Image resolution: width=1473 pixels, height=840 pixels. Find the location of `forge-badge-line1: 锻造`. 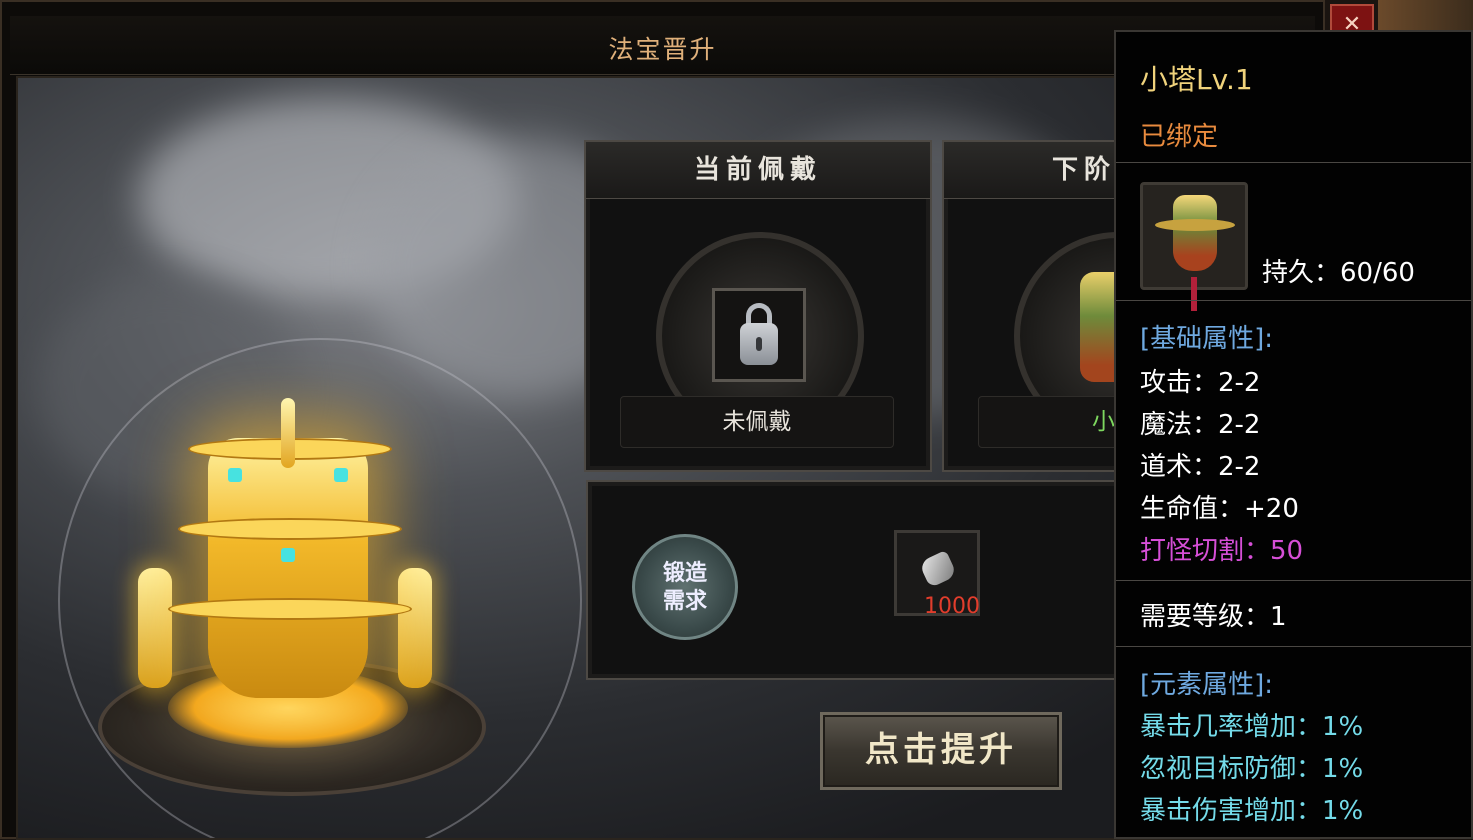

forge-badge-line1: 锻造 is located at coordinates (684, 573).